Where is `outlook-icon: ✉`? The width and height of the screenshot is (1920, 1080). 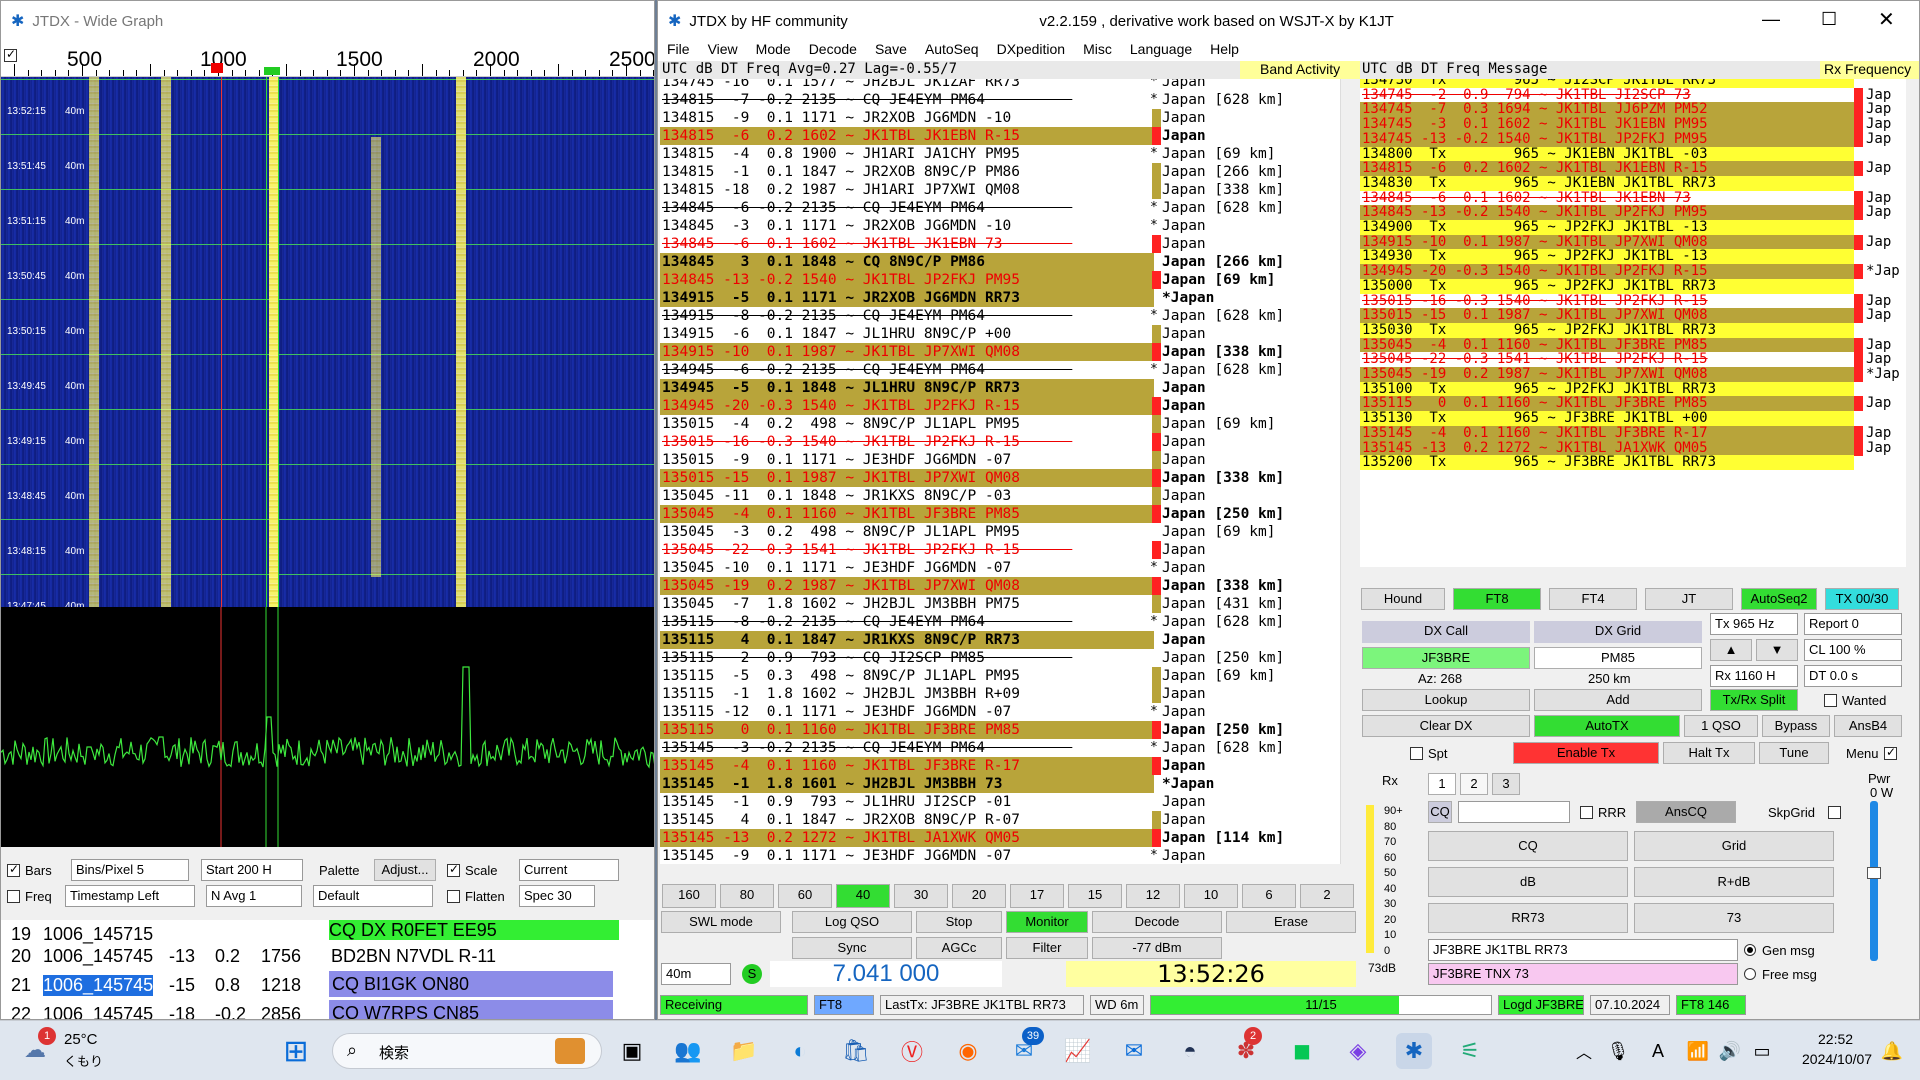 outlook-icon: ✉ is located at coordinates (1134, 1051).